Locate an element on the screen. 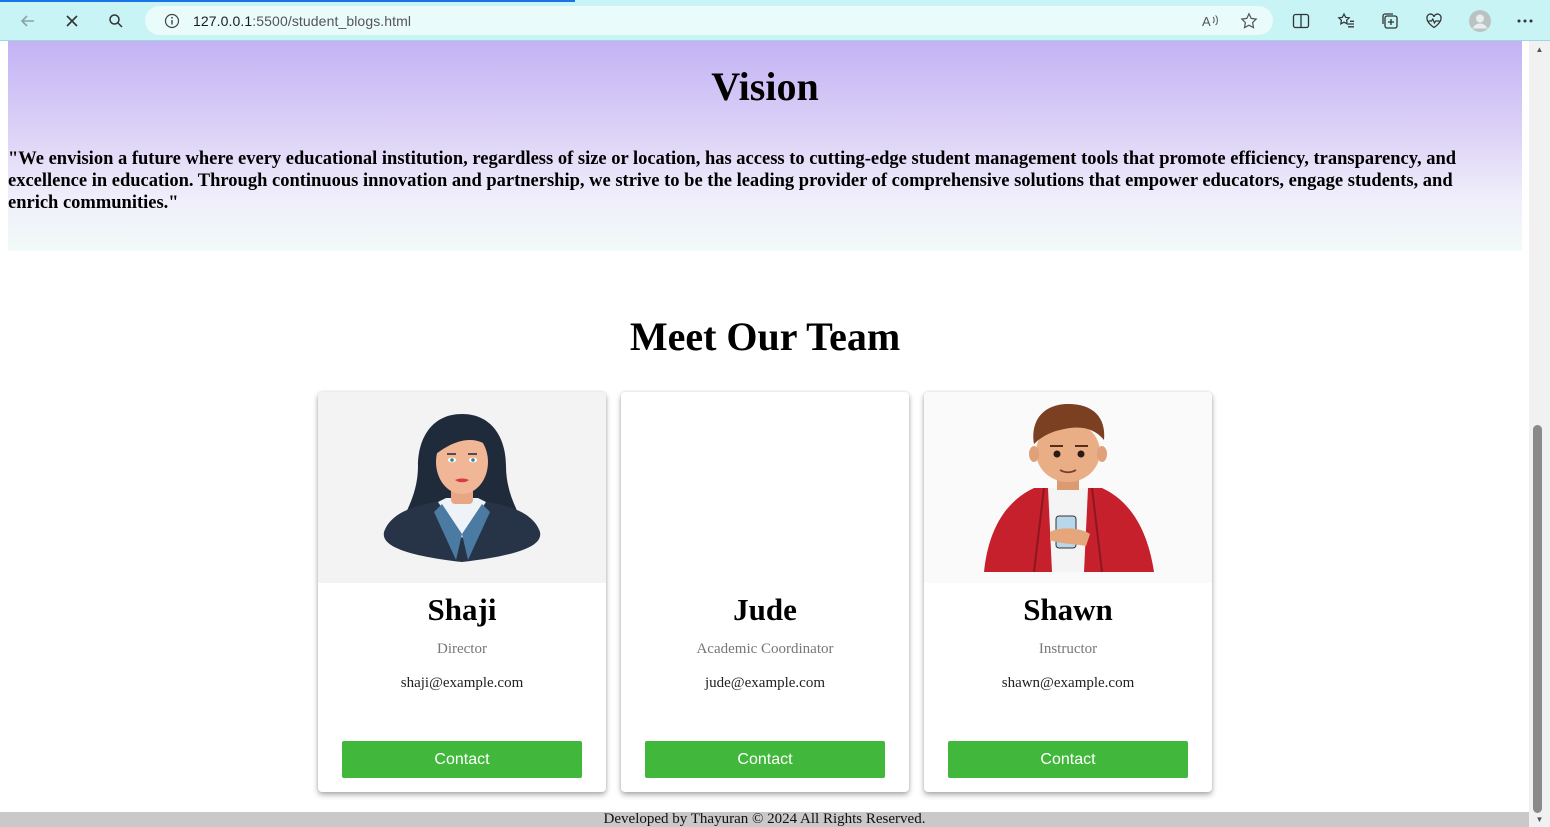 The width and height of the screenshot is (1550, 827). url-text: 127.0.0.1:5500/student_blogs.html is located at coordinates (302, 21).